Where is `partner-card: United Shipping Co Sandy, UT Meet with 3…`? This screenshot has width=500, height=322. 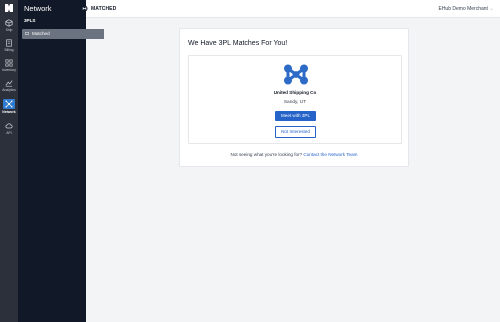 partner-card: United Shipping Co Sandy, UT Meet with 3… is located at coordinates (295, 99).